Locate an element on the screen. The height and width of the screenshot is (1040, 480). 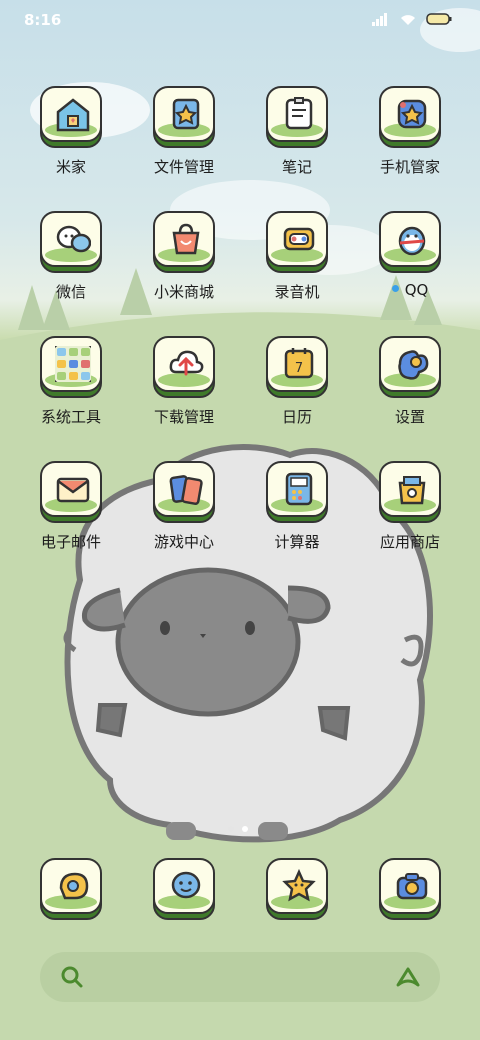
download-cloud-icon is located at coordinates (186, 363).